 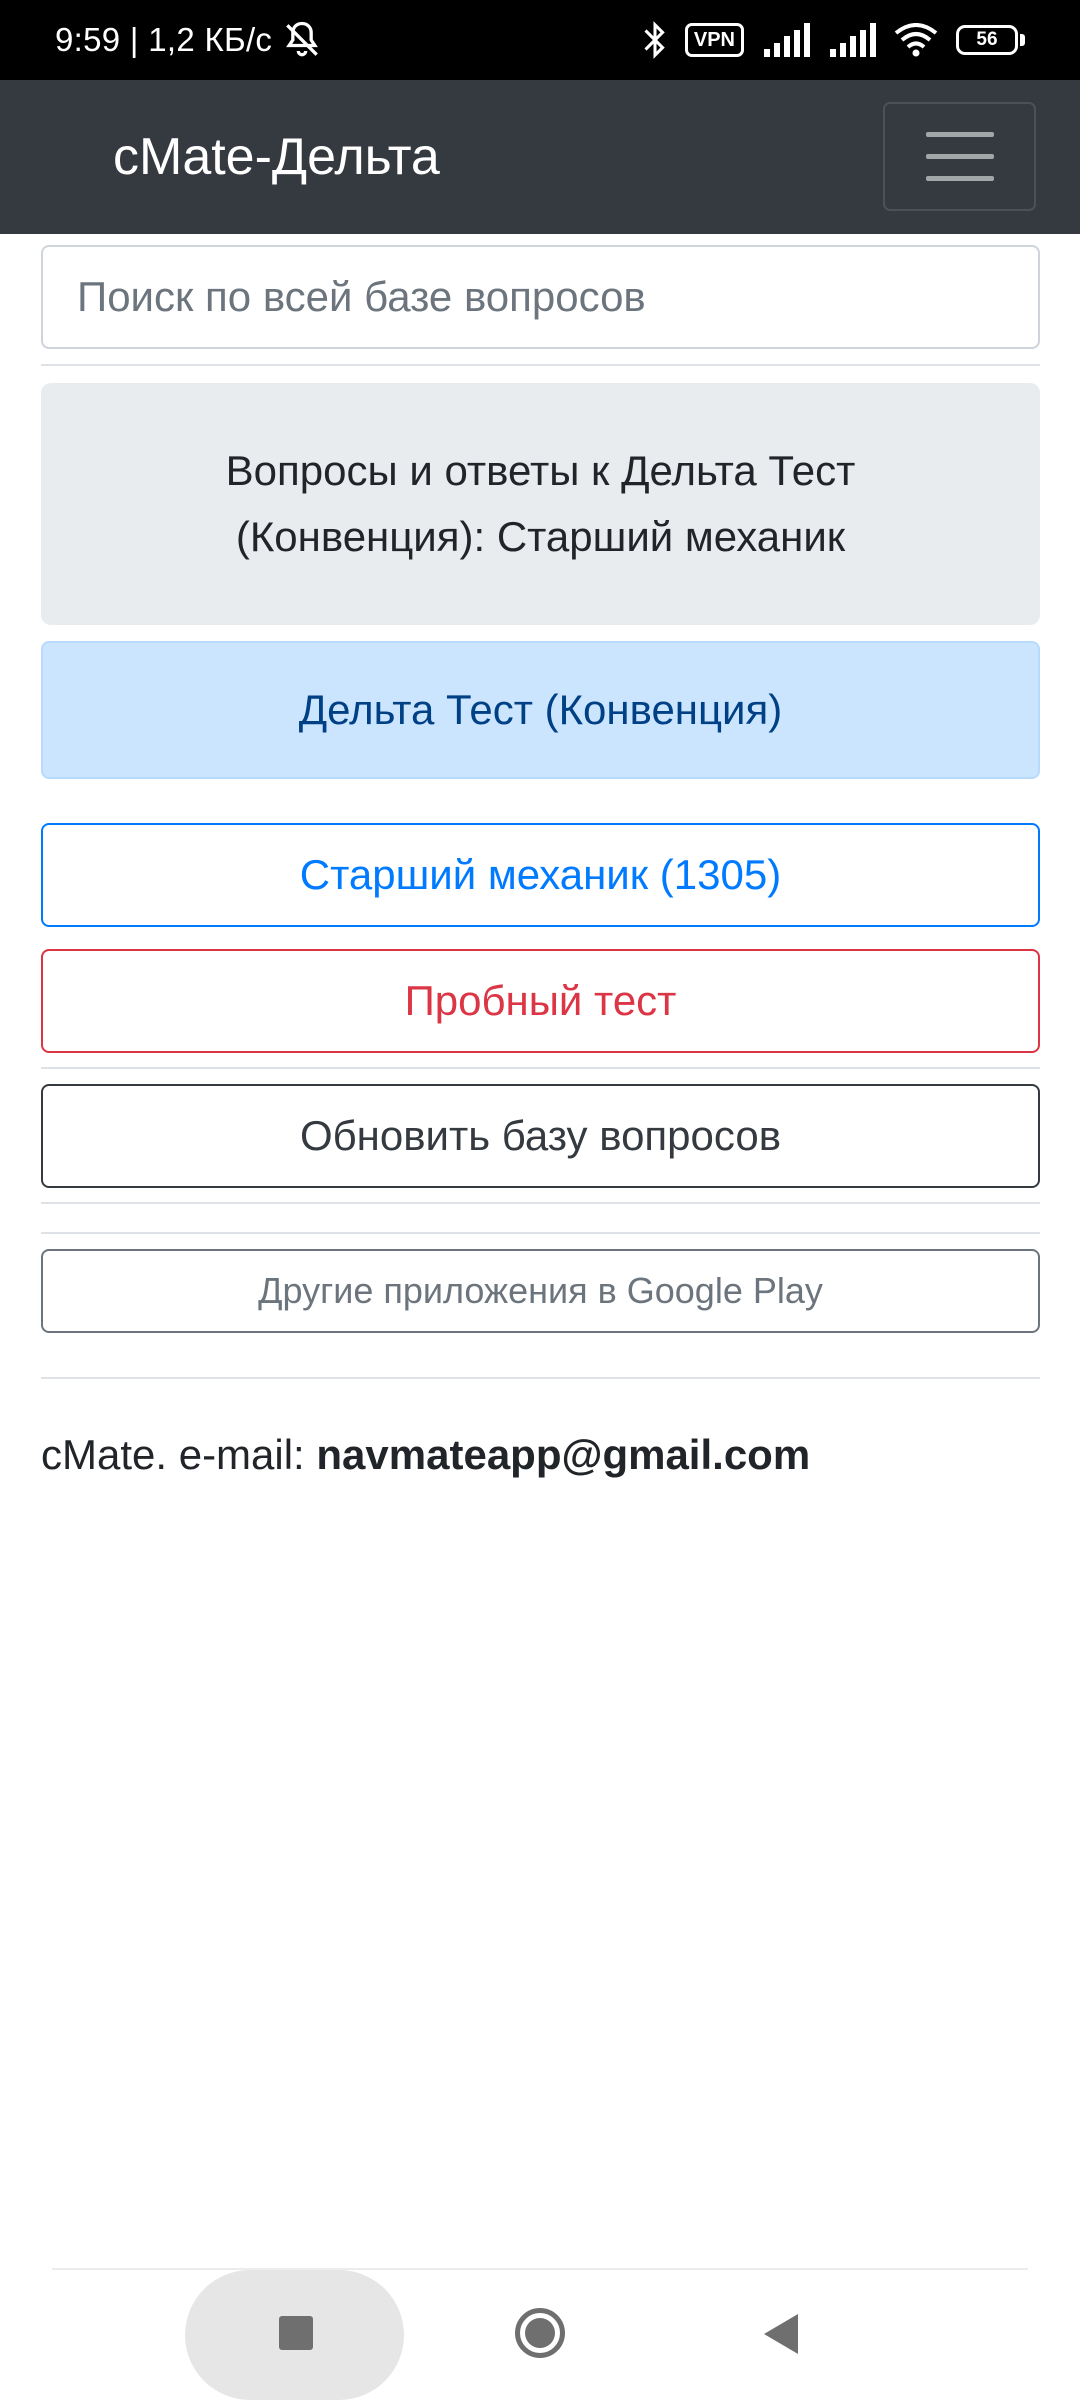 What do you see at coordinates (276, 157) in the screenshot?
I see `app-brand: cMate-Дельта` at bounding box center [276, 157].